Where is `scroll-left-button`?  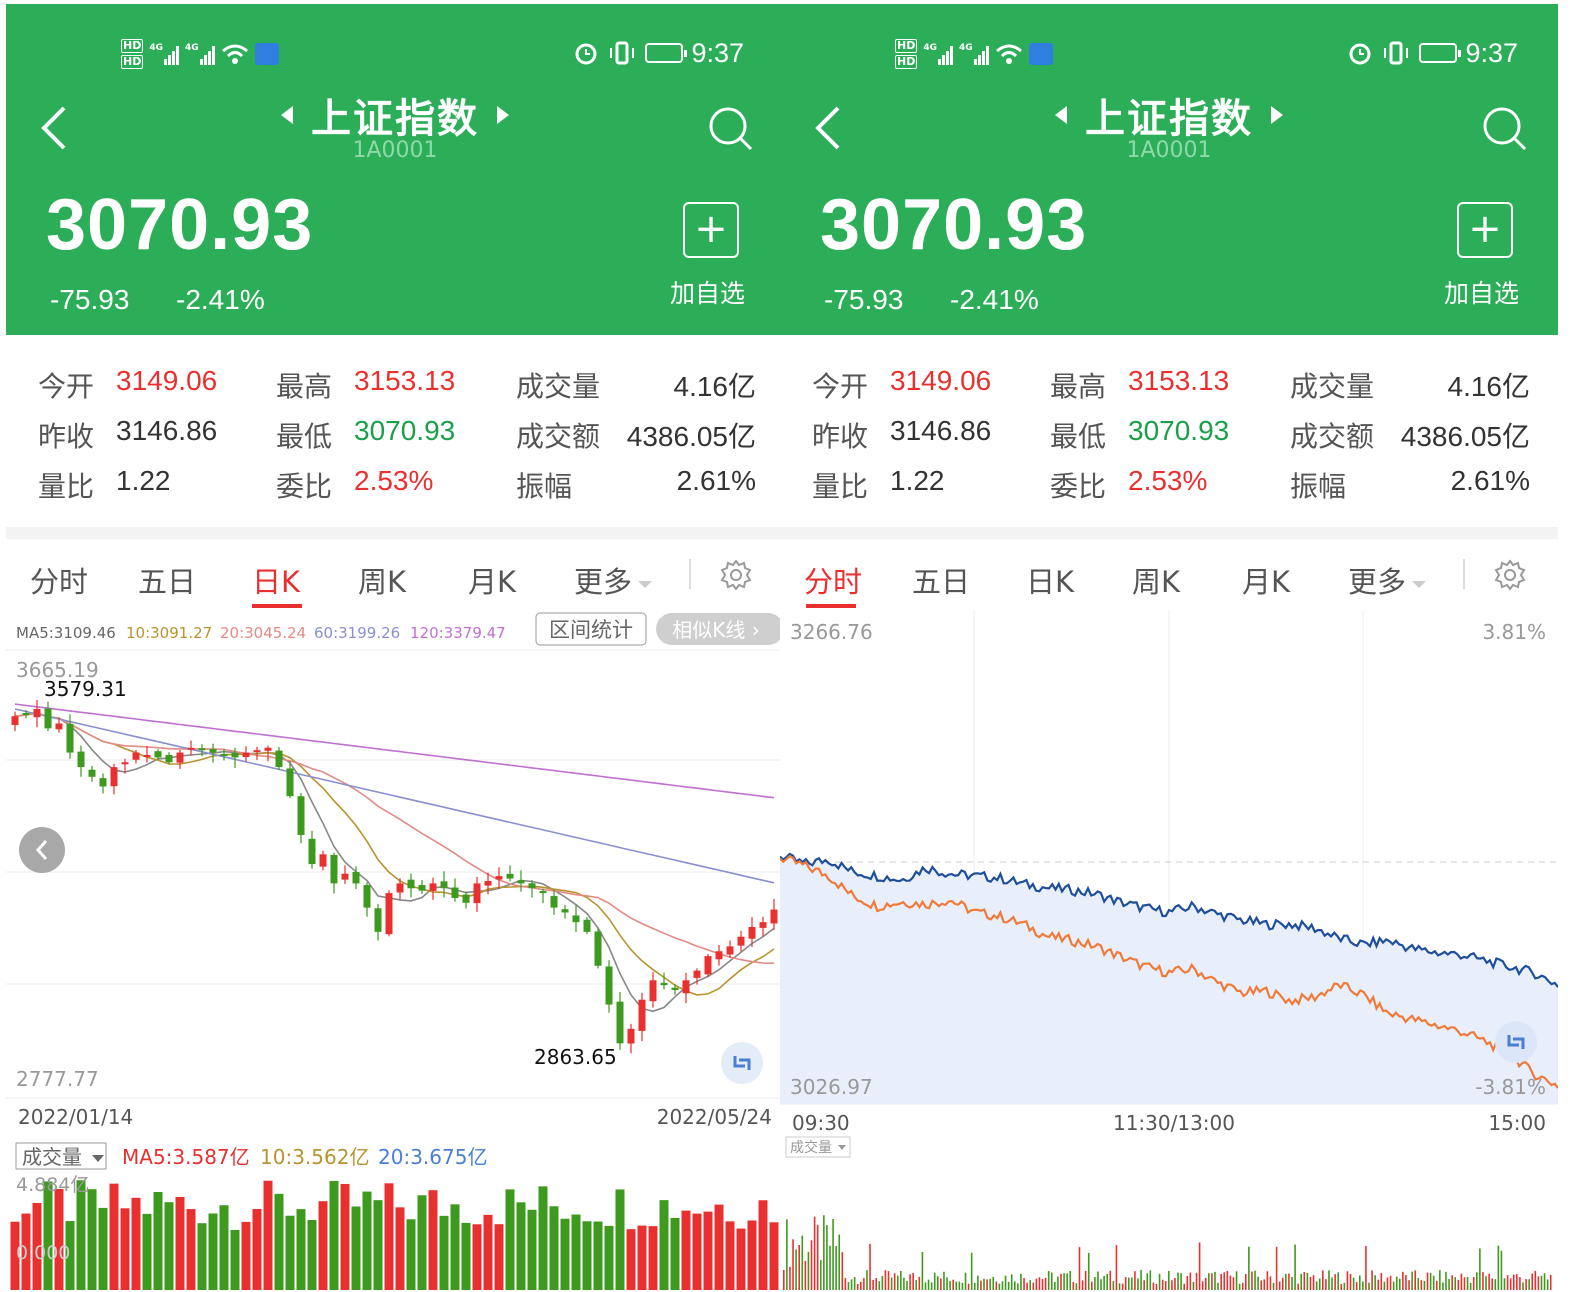
scroll-left-button is located at coordinates (42, 850).